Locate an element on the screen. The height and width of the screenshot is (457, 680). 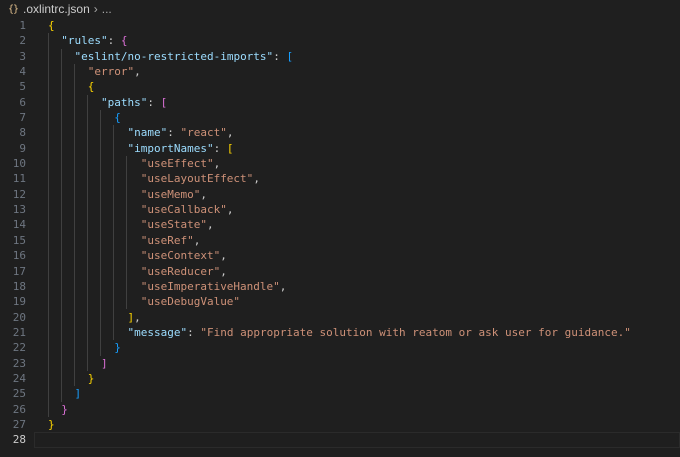
line-number: 1 is located at coordinates (22, 25).